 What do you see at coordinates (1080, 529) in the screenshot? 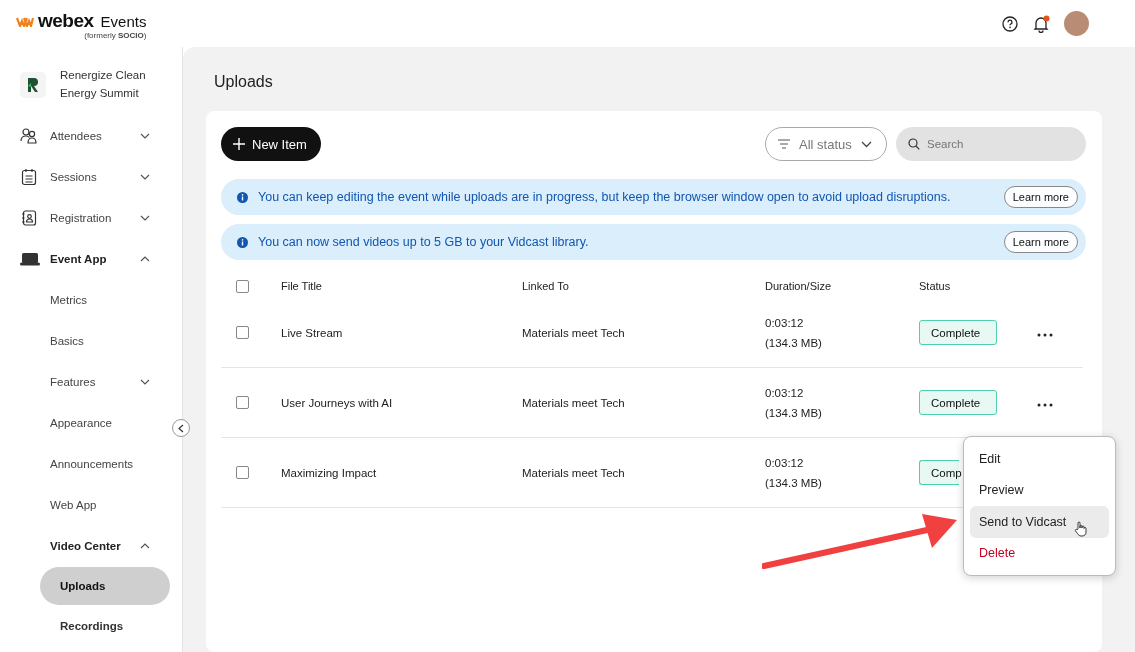
I see `hand-cursor-icon` at bounding box center [1080, 529].